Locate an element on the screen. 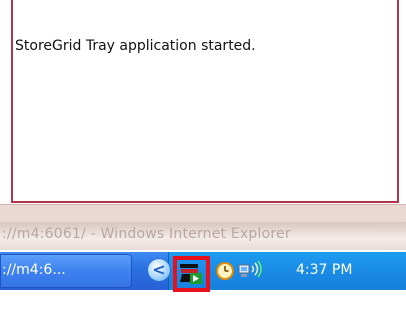  background-window-title: ://m4:6061/ - Windows Internet Explorer is located at coordinates (146, 234).